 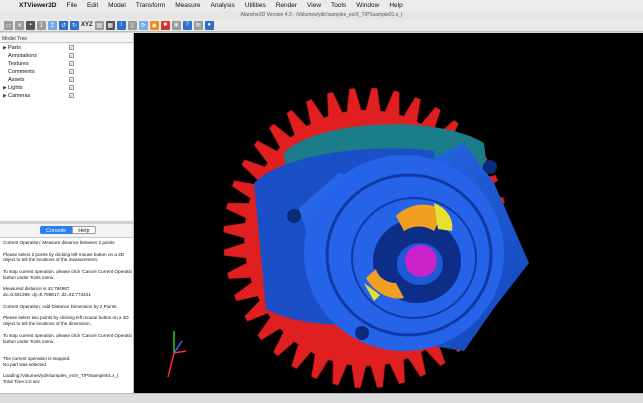 I want to click on tree-item-assets: Assets ✓, so click(x=66, y=80).